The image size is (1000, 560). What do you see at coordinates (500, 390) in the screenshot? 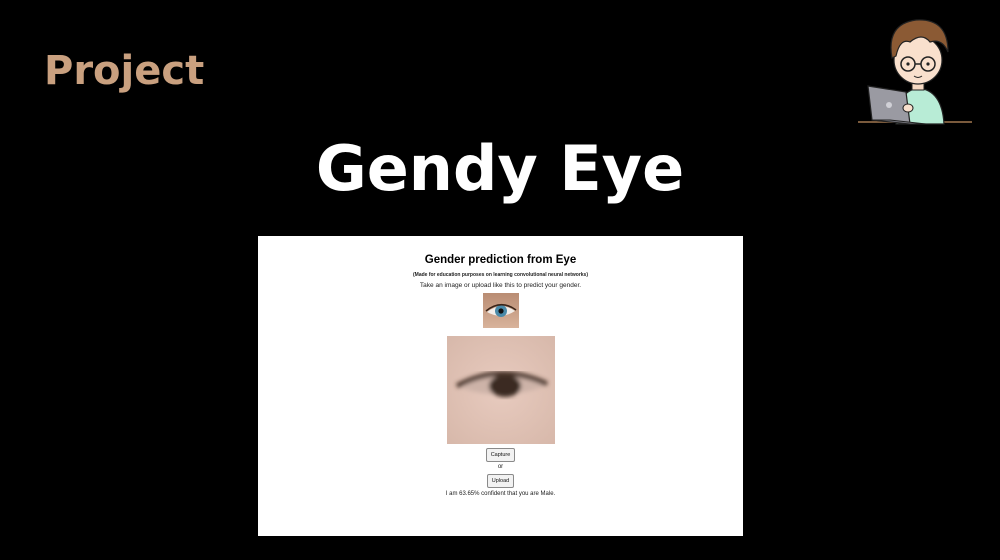
I see `captured-eye-image` at bounding box center [500, 390].